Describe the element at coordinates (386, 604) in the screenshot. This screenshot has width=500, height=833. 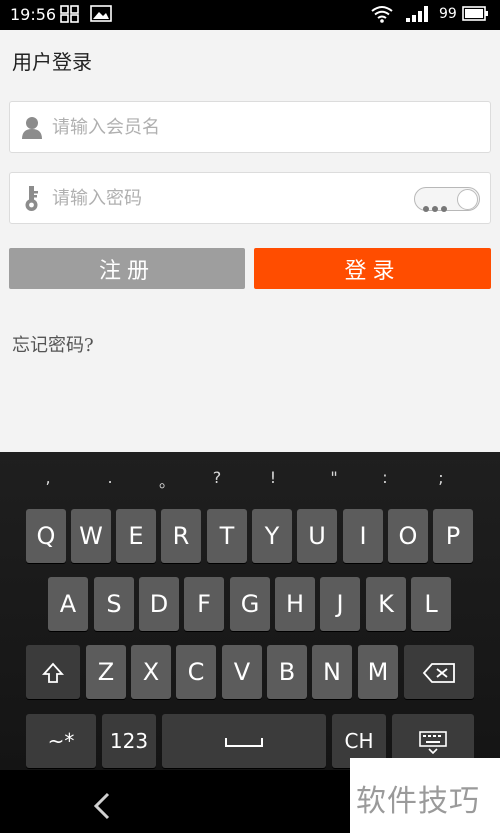
I see `key-k: K` at that location.